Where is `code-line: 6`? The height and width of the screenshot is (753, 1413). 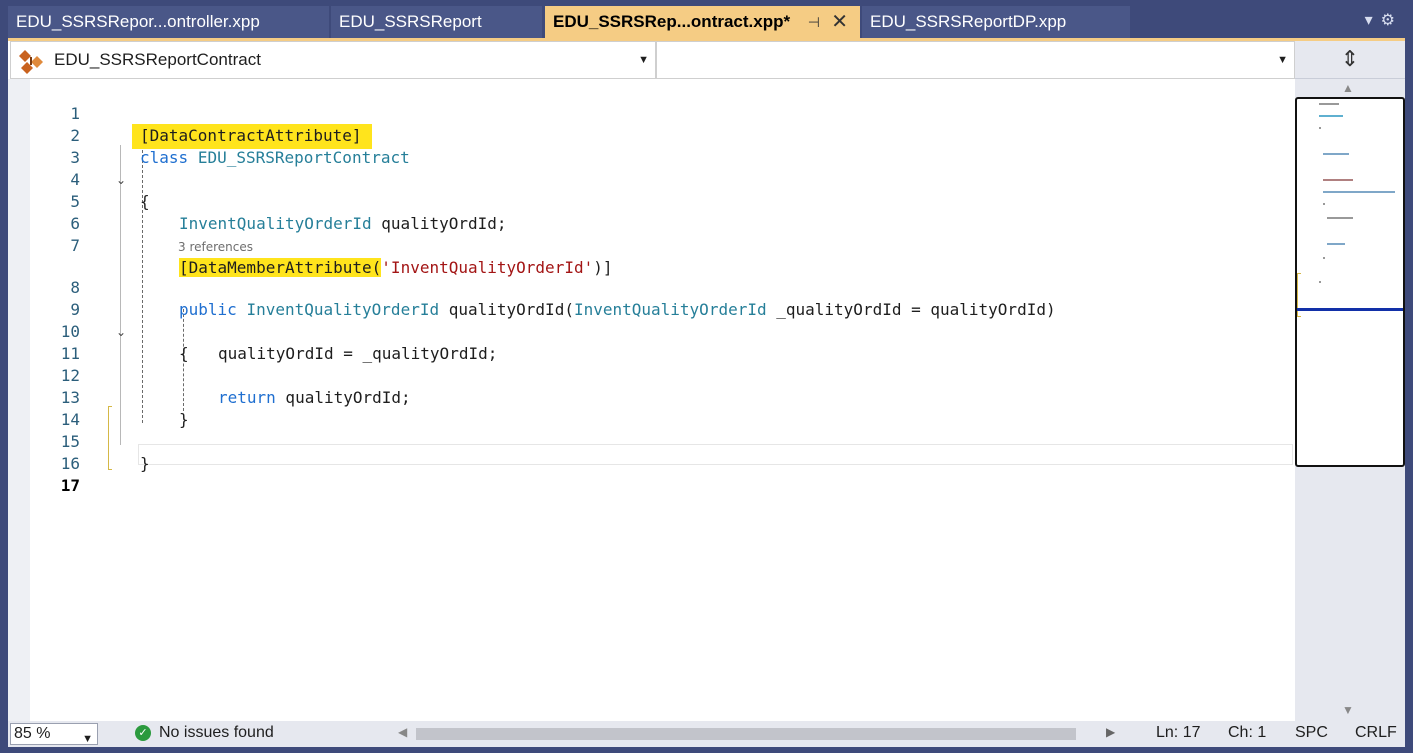
code-line: 6 is located at coordinates (662, 212).